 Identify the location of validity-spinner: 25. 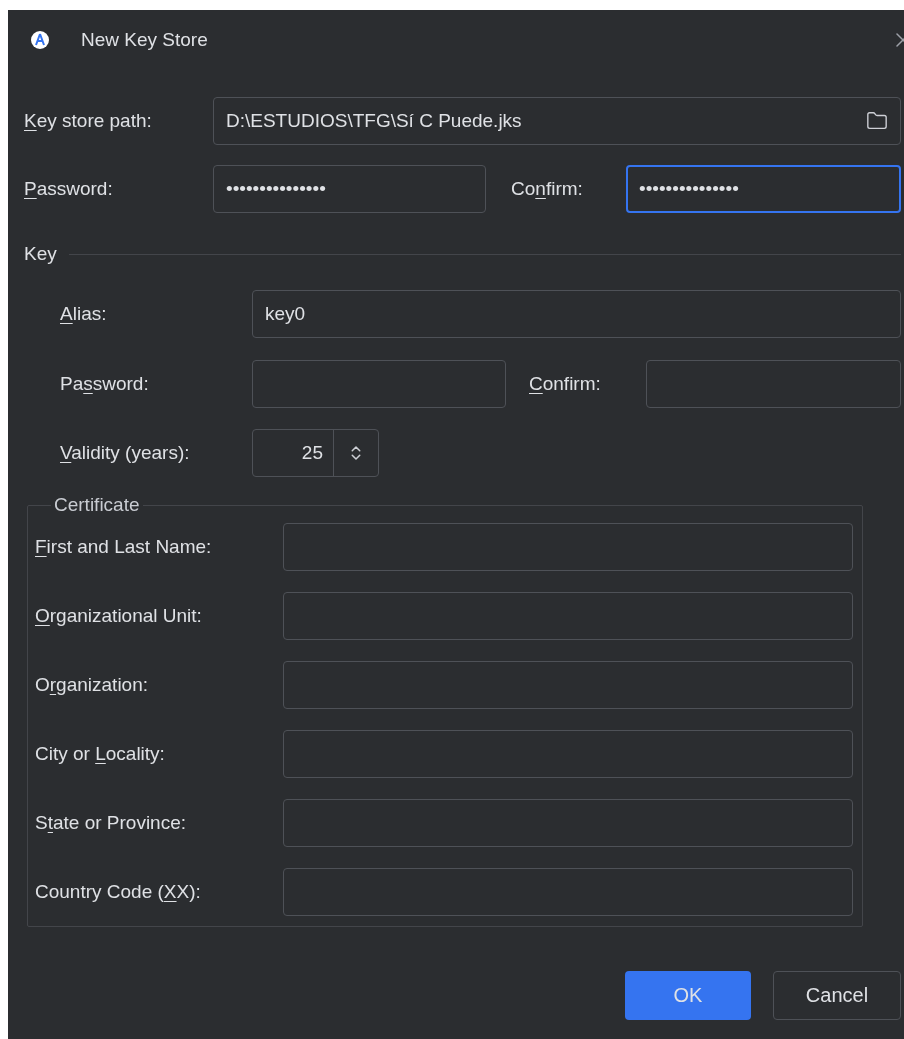
(315, 453).